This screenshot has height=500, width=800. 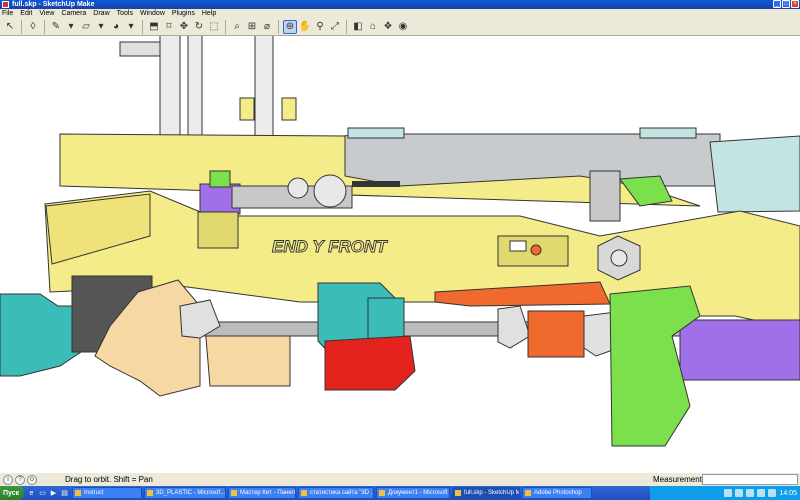 I want to click on components-tool-button: ❖, so click(x=388, y=27).